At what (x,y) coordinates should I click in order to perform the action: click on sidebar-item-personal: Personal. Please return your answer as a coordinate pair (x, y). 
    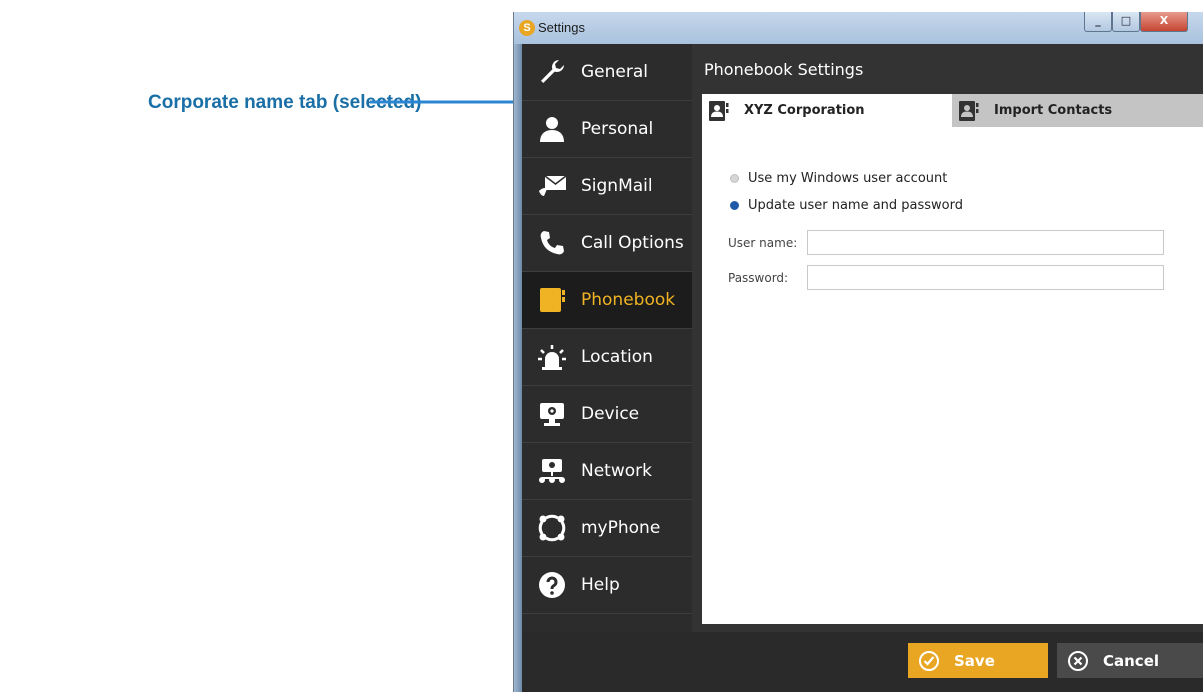
    Looking at the image, I should click on (607, 129).